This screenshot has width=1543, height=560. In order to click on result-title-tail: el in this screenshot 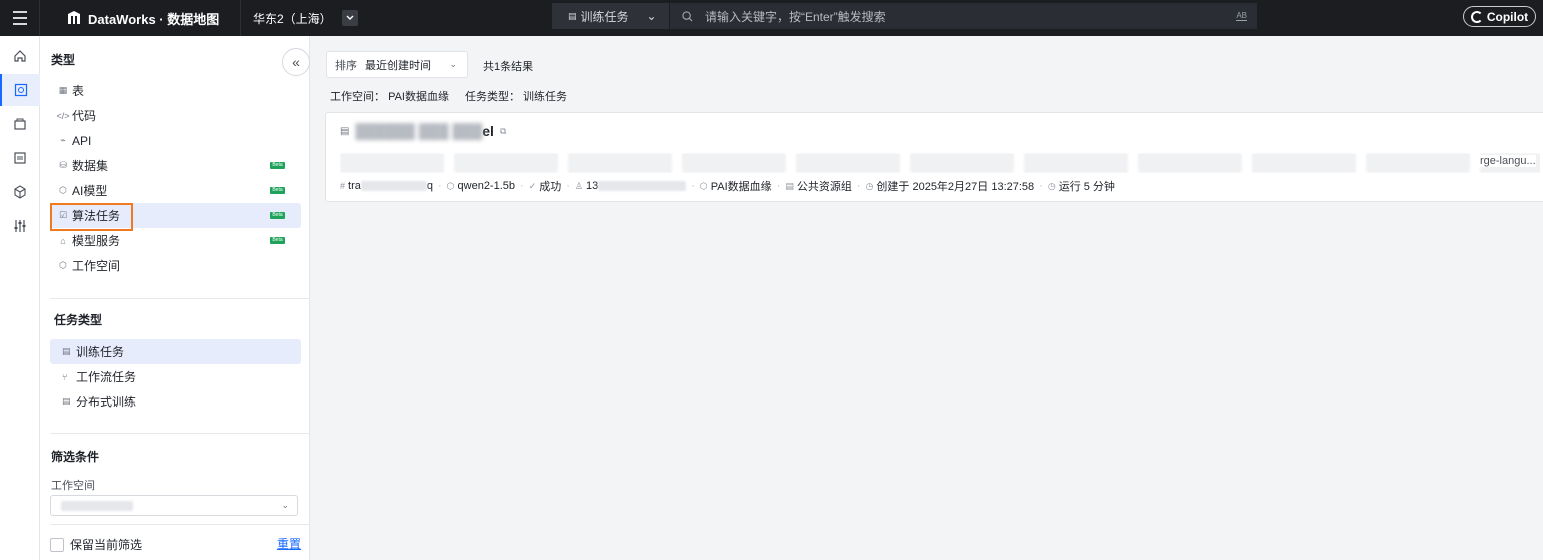, I will do `click(488, 131)`.